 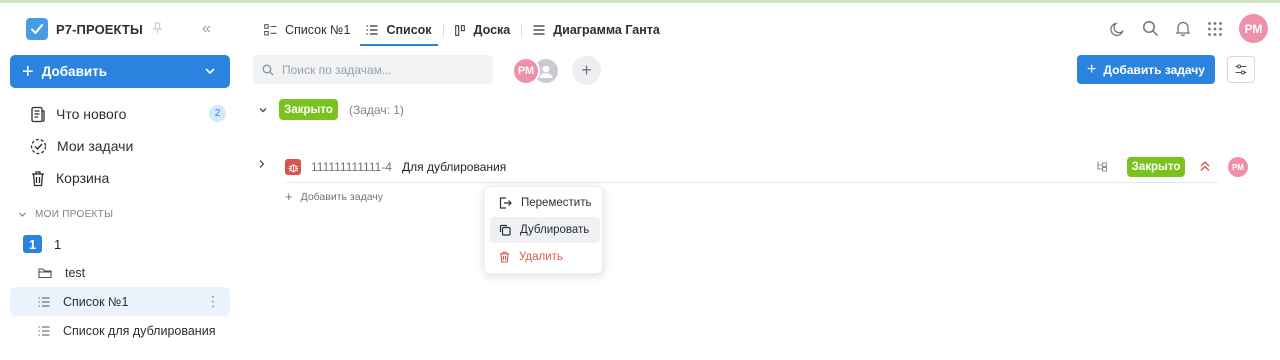 What do you see at coordinates (139, 330) in the screenshot?
I see `tree-item-label: Список для дублирования` at bounding box center [139, 330].